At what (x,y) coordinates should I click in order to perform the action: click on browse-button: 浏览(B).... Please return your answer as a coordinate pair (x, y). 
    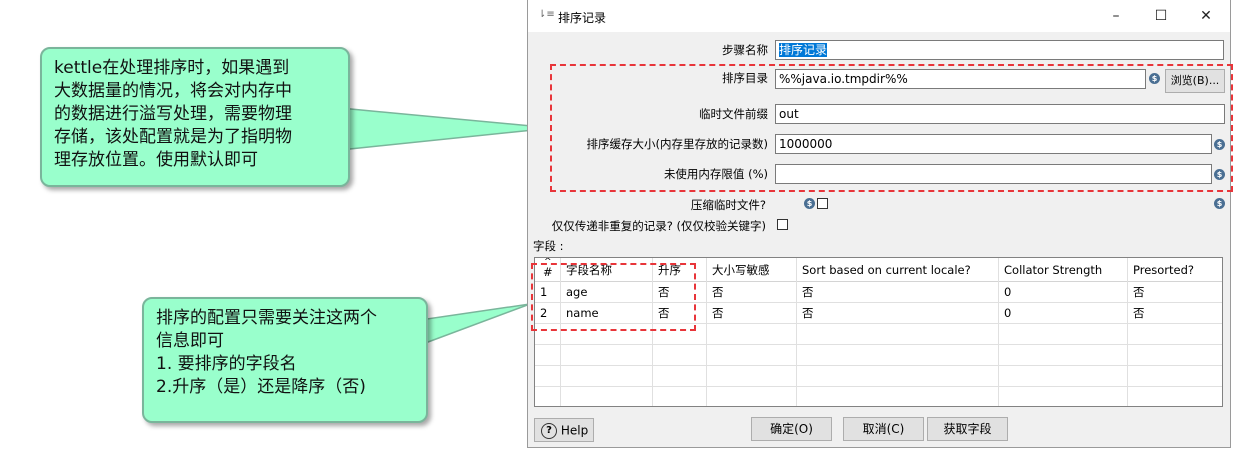
    Looking at the image, I should click on (1195, 81).